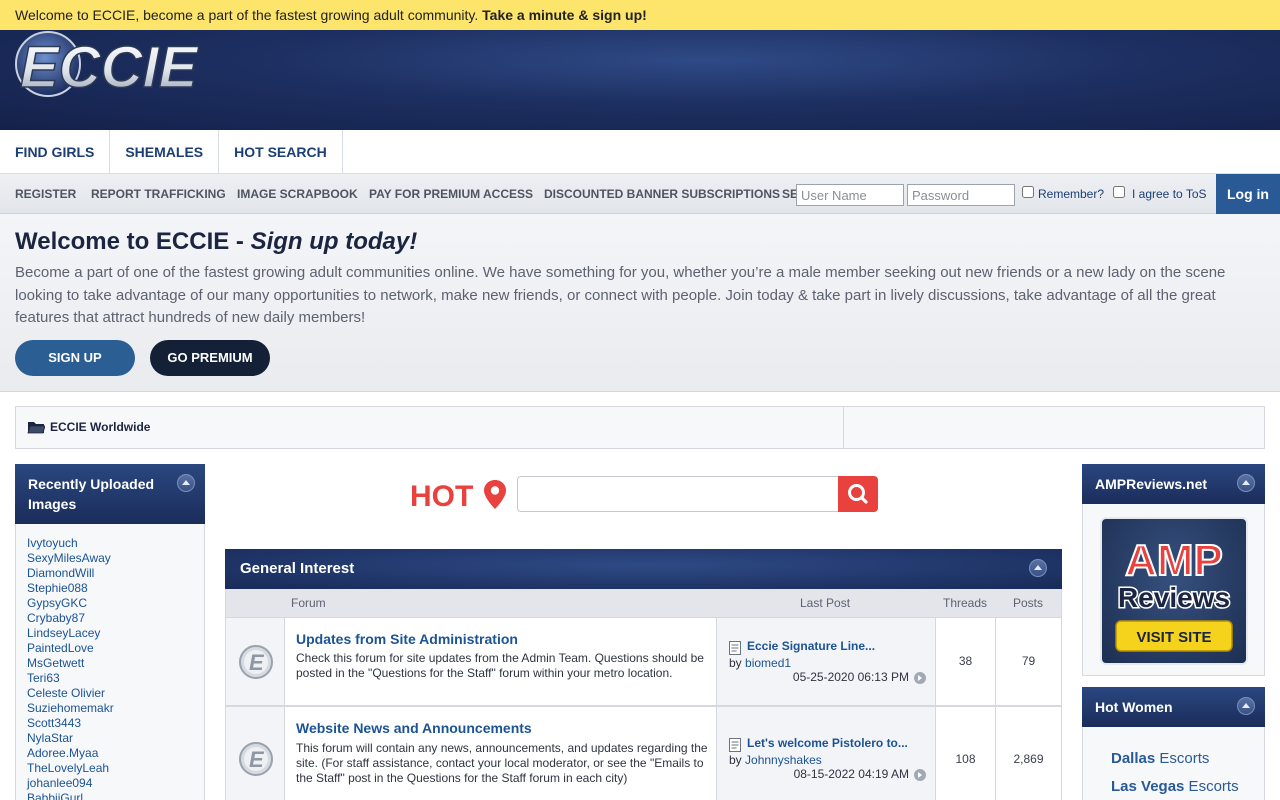  What do you see at coordinates (115, 708) in the screenshot?
I see `recent-user-link: Suziehomemakr` at bounding box center [115, 708].